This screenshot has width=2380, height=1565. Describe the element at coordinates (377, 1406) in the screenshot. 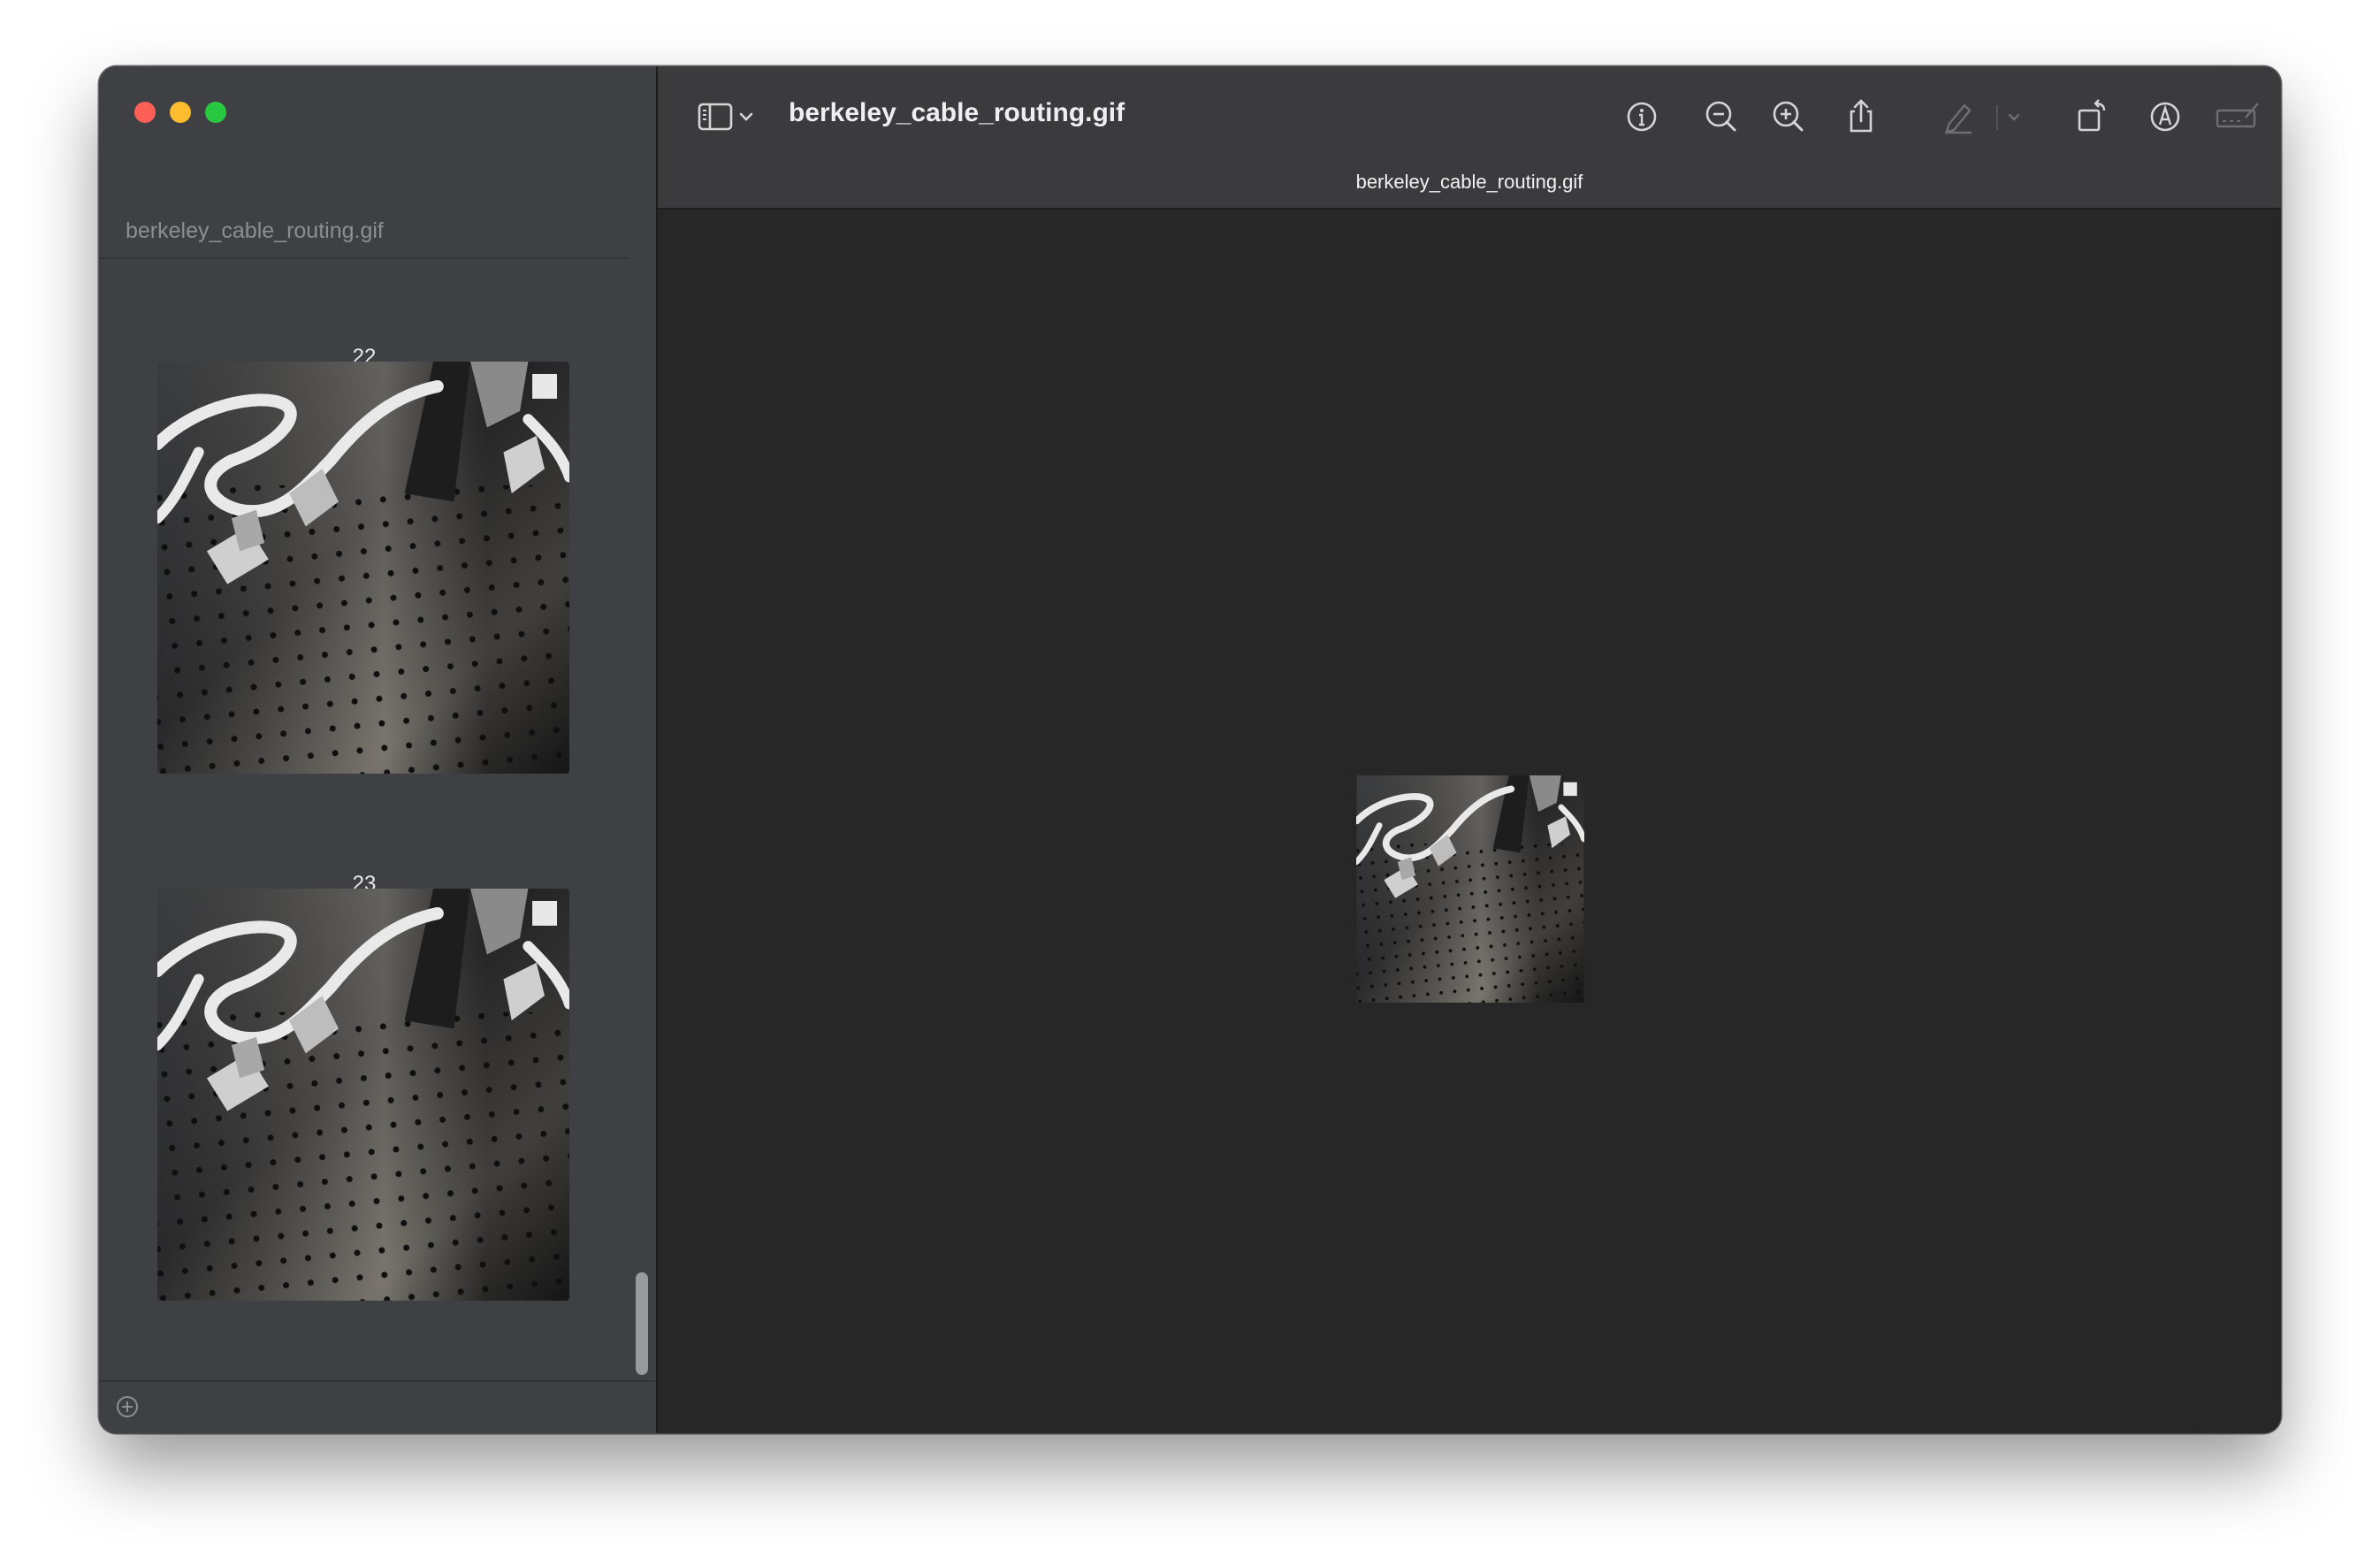

I see `sidebar-footer` at that location.